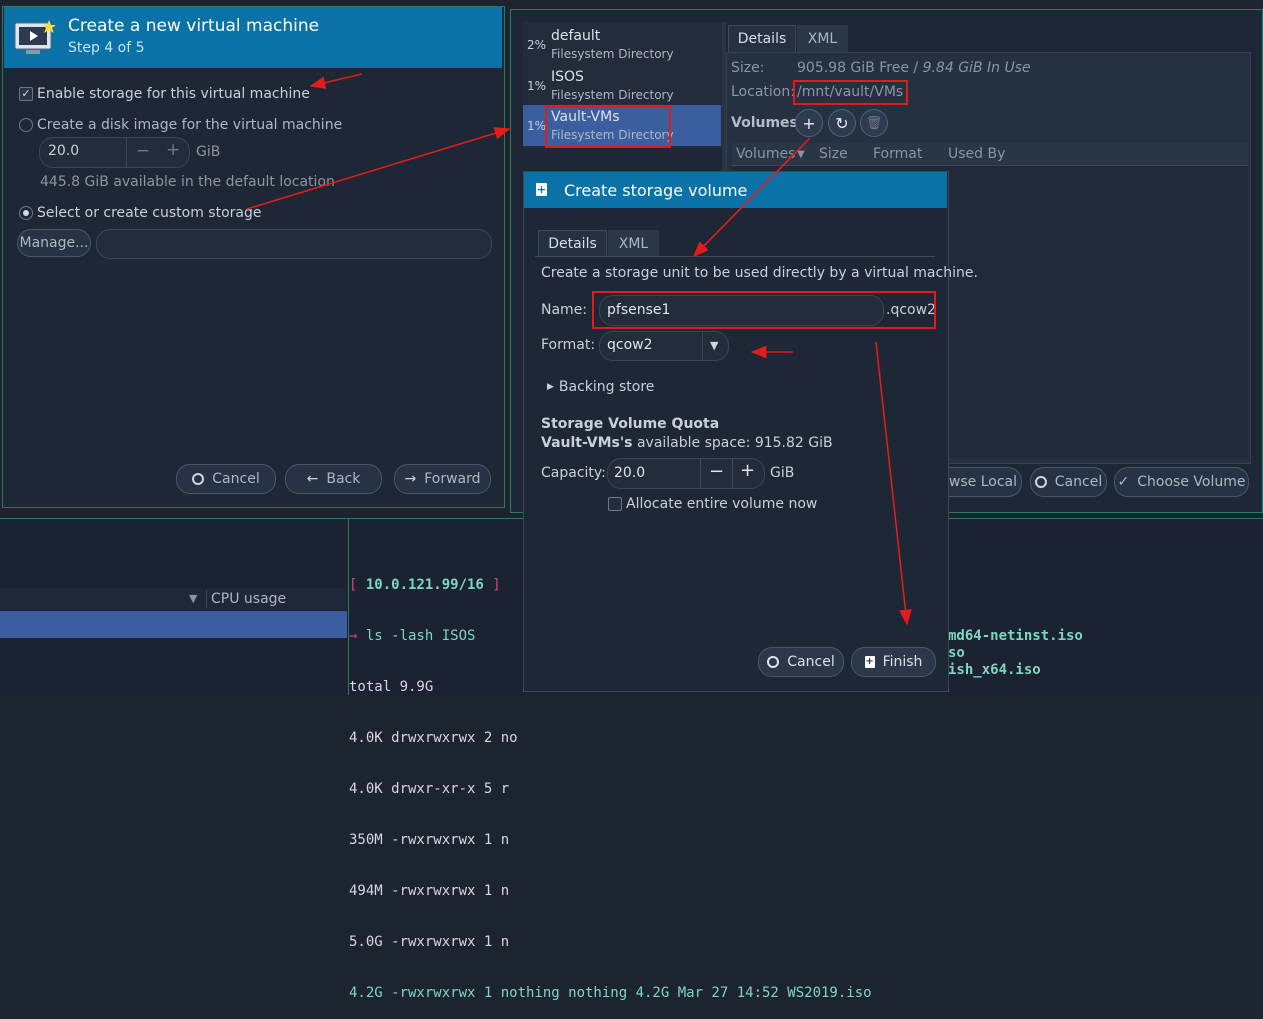  Describe the element at coordinates (537, 45) in the screenshot. I see `pool-usage: 2%` at that location.